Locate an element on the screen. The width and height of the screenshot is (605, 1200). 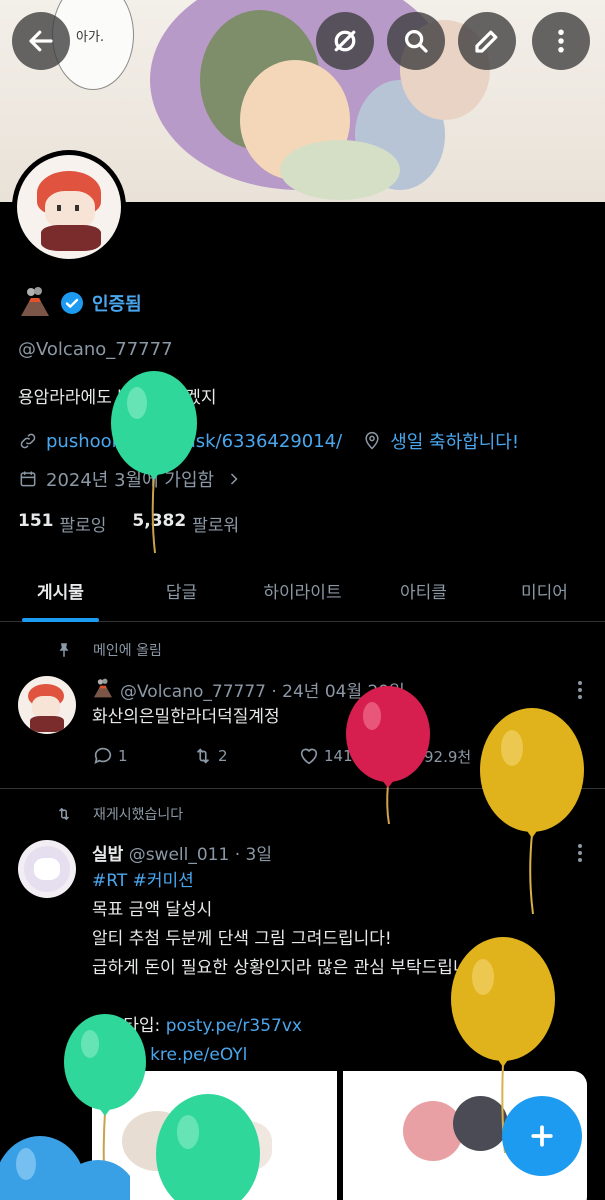
share-button is located at coordinates (561, 756).